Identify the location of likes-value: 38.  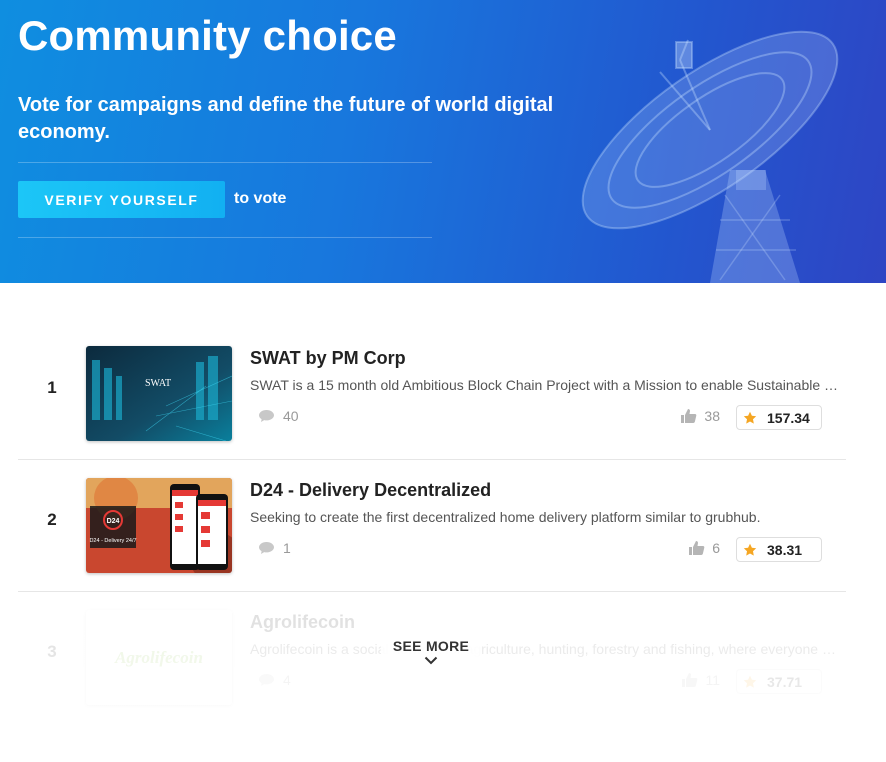
(712, 416).